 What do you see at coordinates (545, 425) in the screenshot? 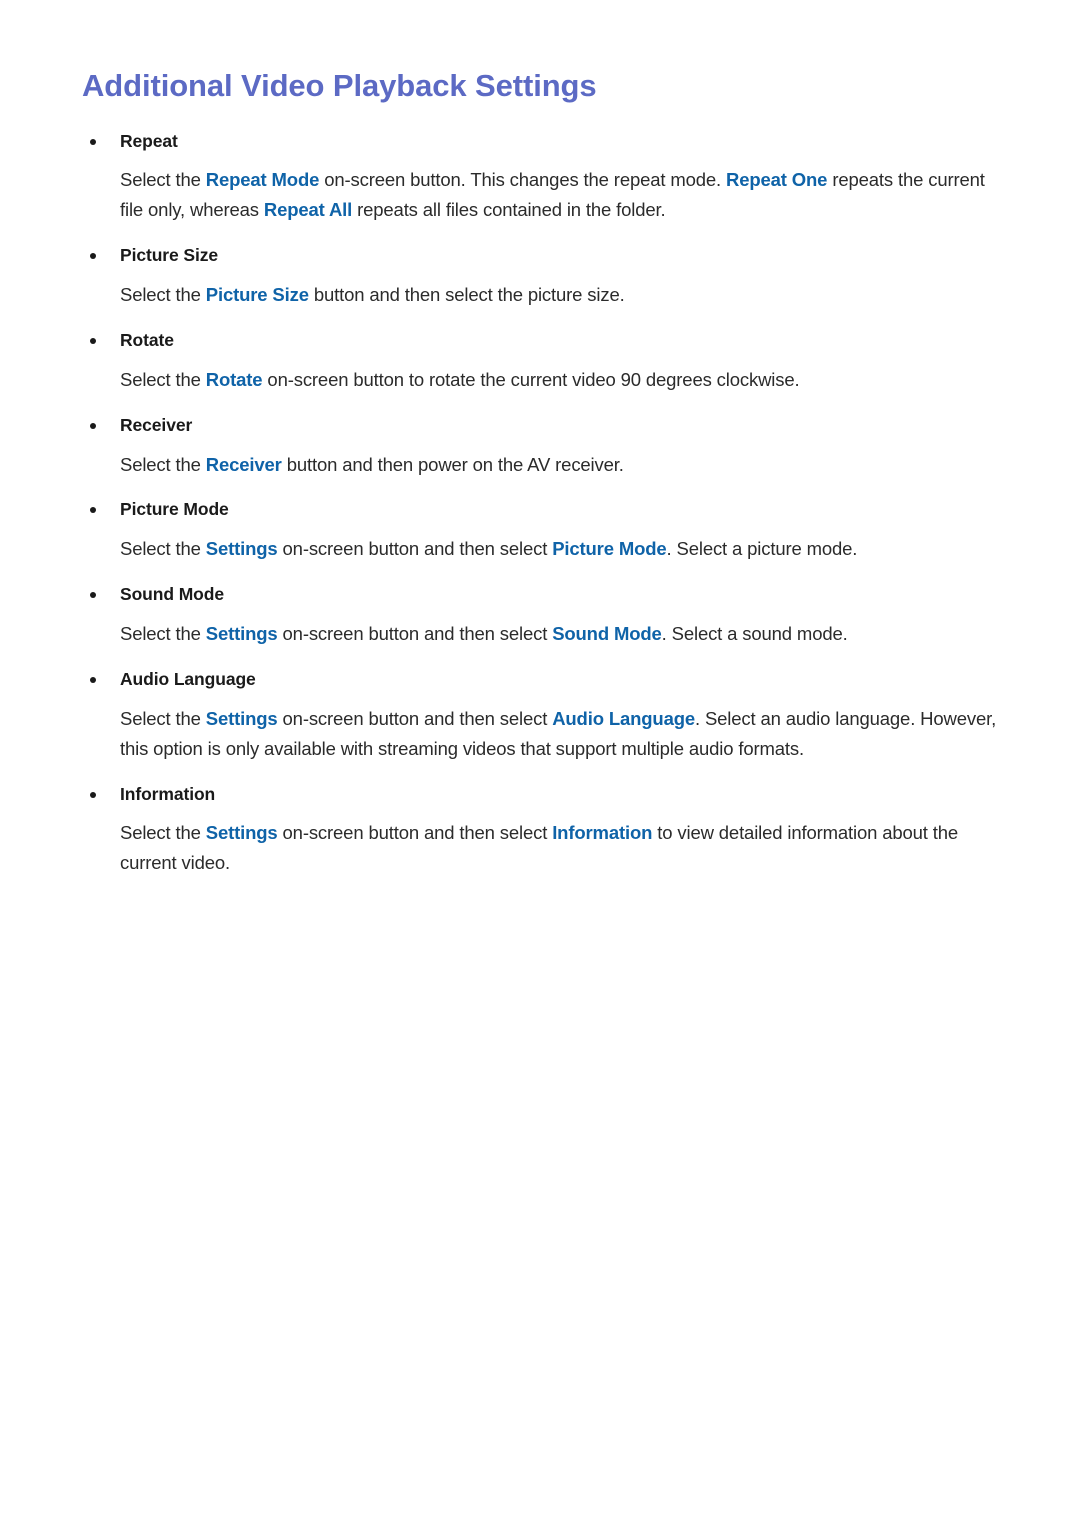
I see `setting-heading: Receiver` at bounding box center [545, 425].